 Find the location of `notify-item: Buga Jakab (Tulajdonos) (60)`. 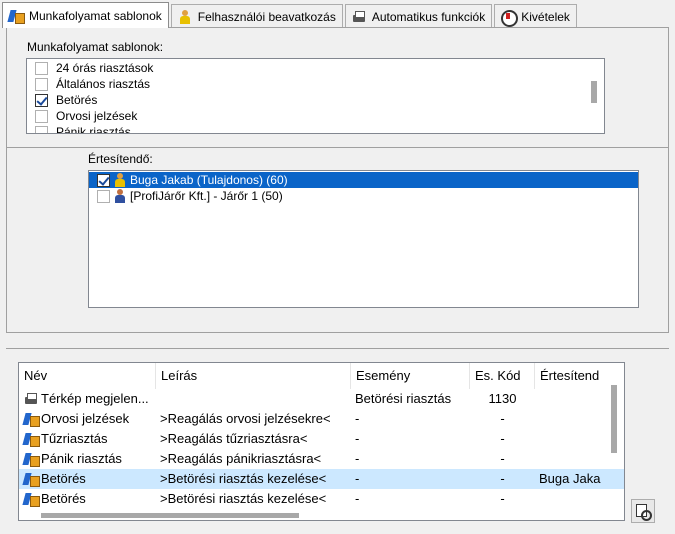

notify-item: Buga Jakab (Tulajdonos) (60) is located at coordinates (363, 180).